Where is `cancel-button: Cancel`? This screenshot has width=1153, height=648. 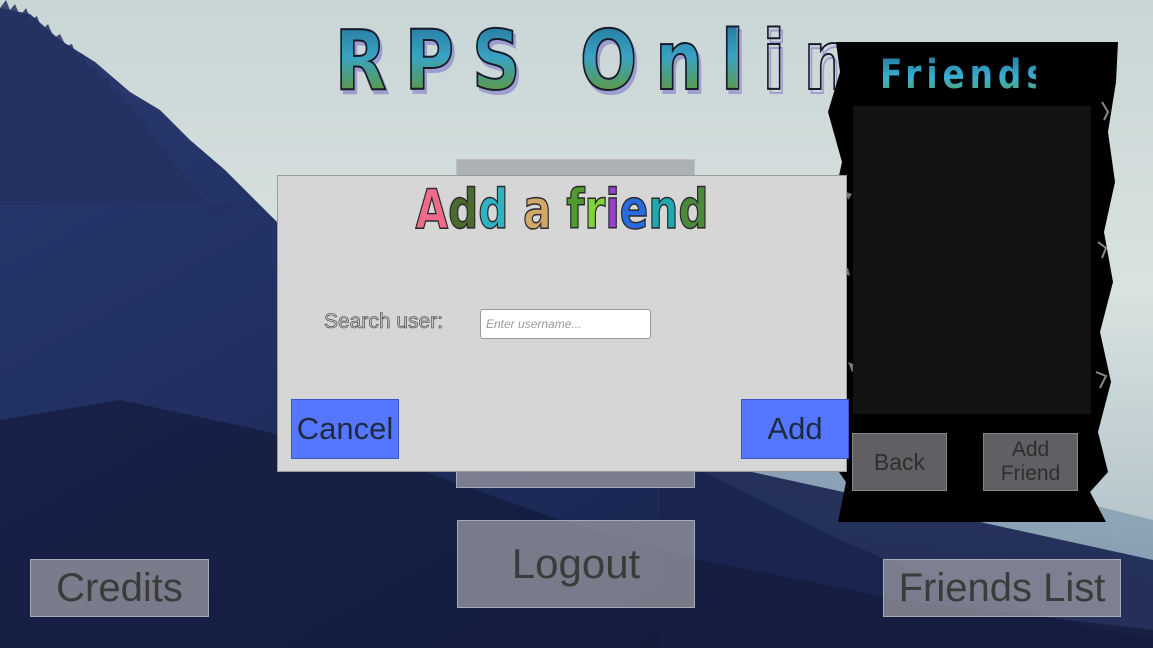
cancel-button: Cancel is located at coordinates (345, 429).